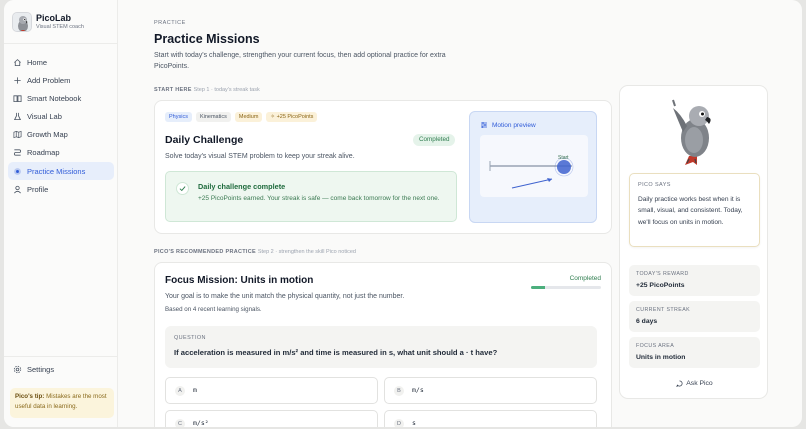 This screenshot has width=806, height=429. I want to click on book-icon, so click(17, 98).